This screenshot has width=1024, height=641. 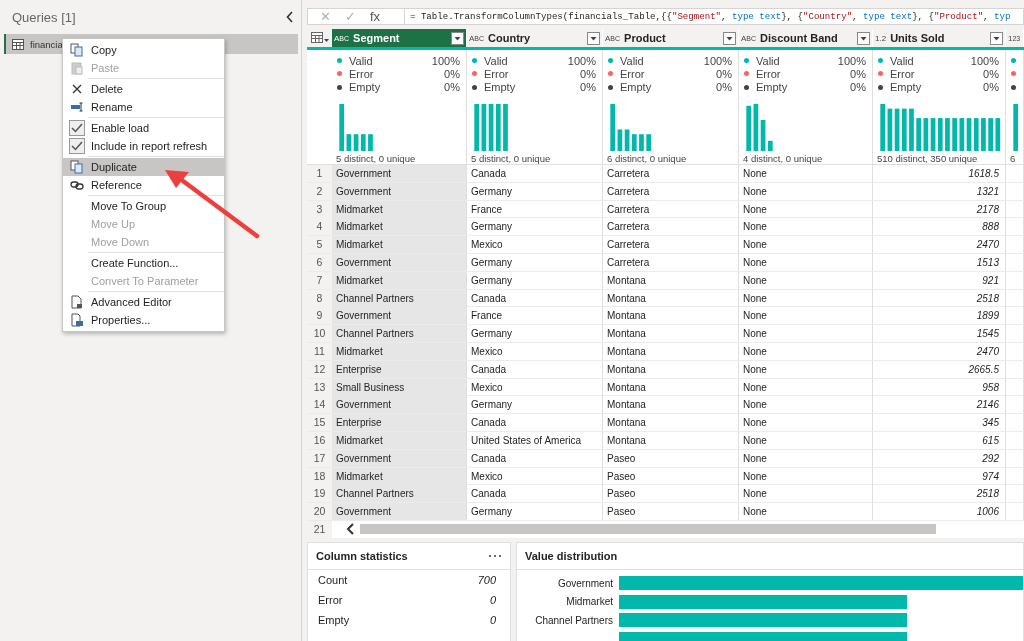 I want to click on table-cell: 1006, so click(x=939, y=512).